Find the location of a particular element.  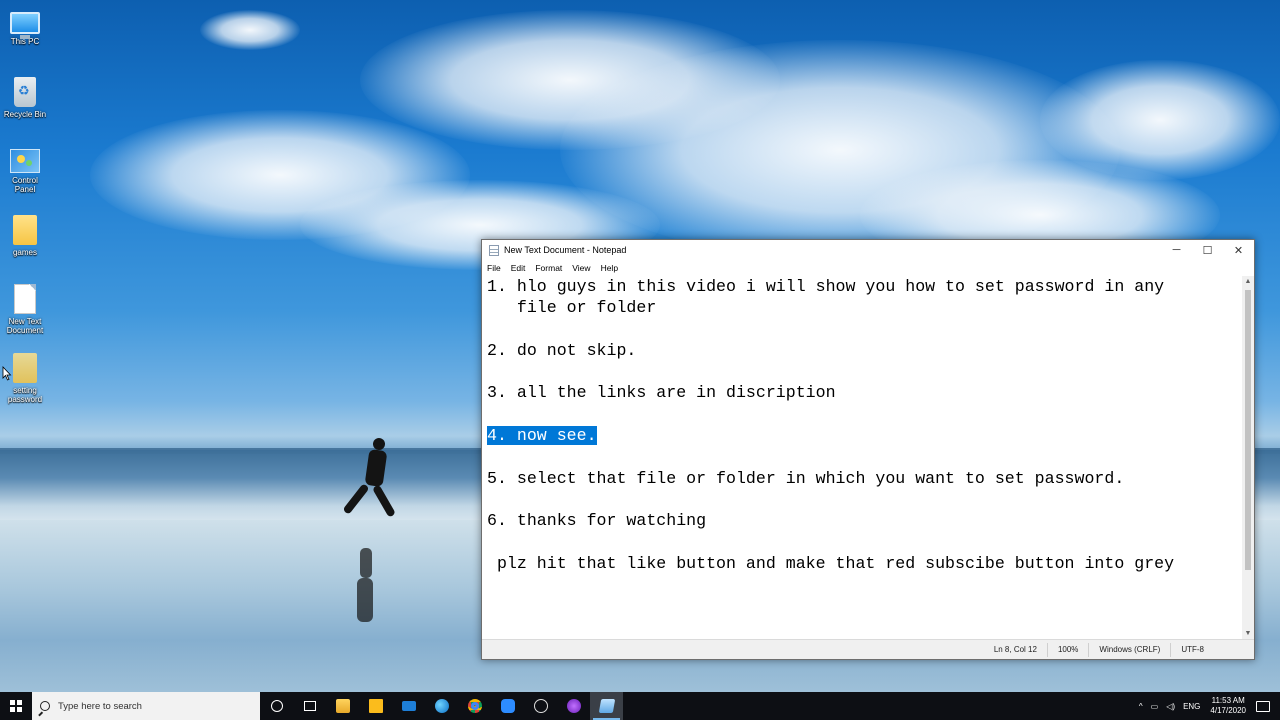

mouse-pointer-icon is located at coordinates (7, 373).